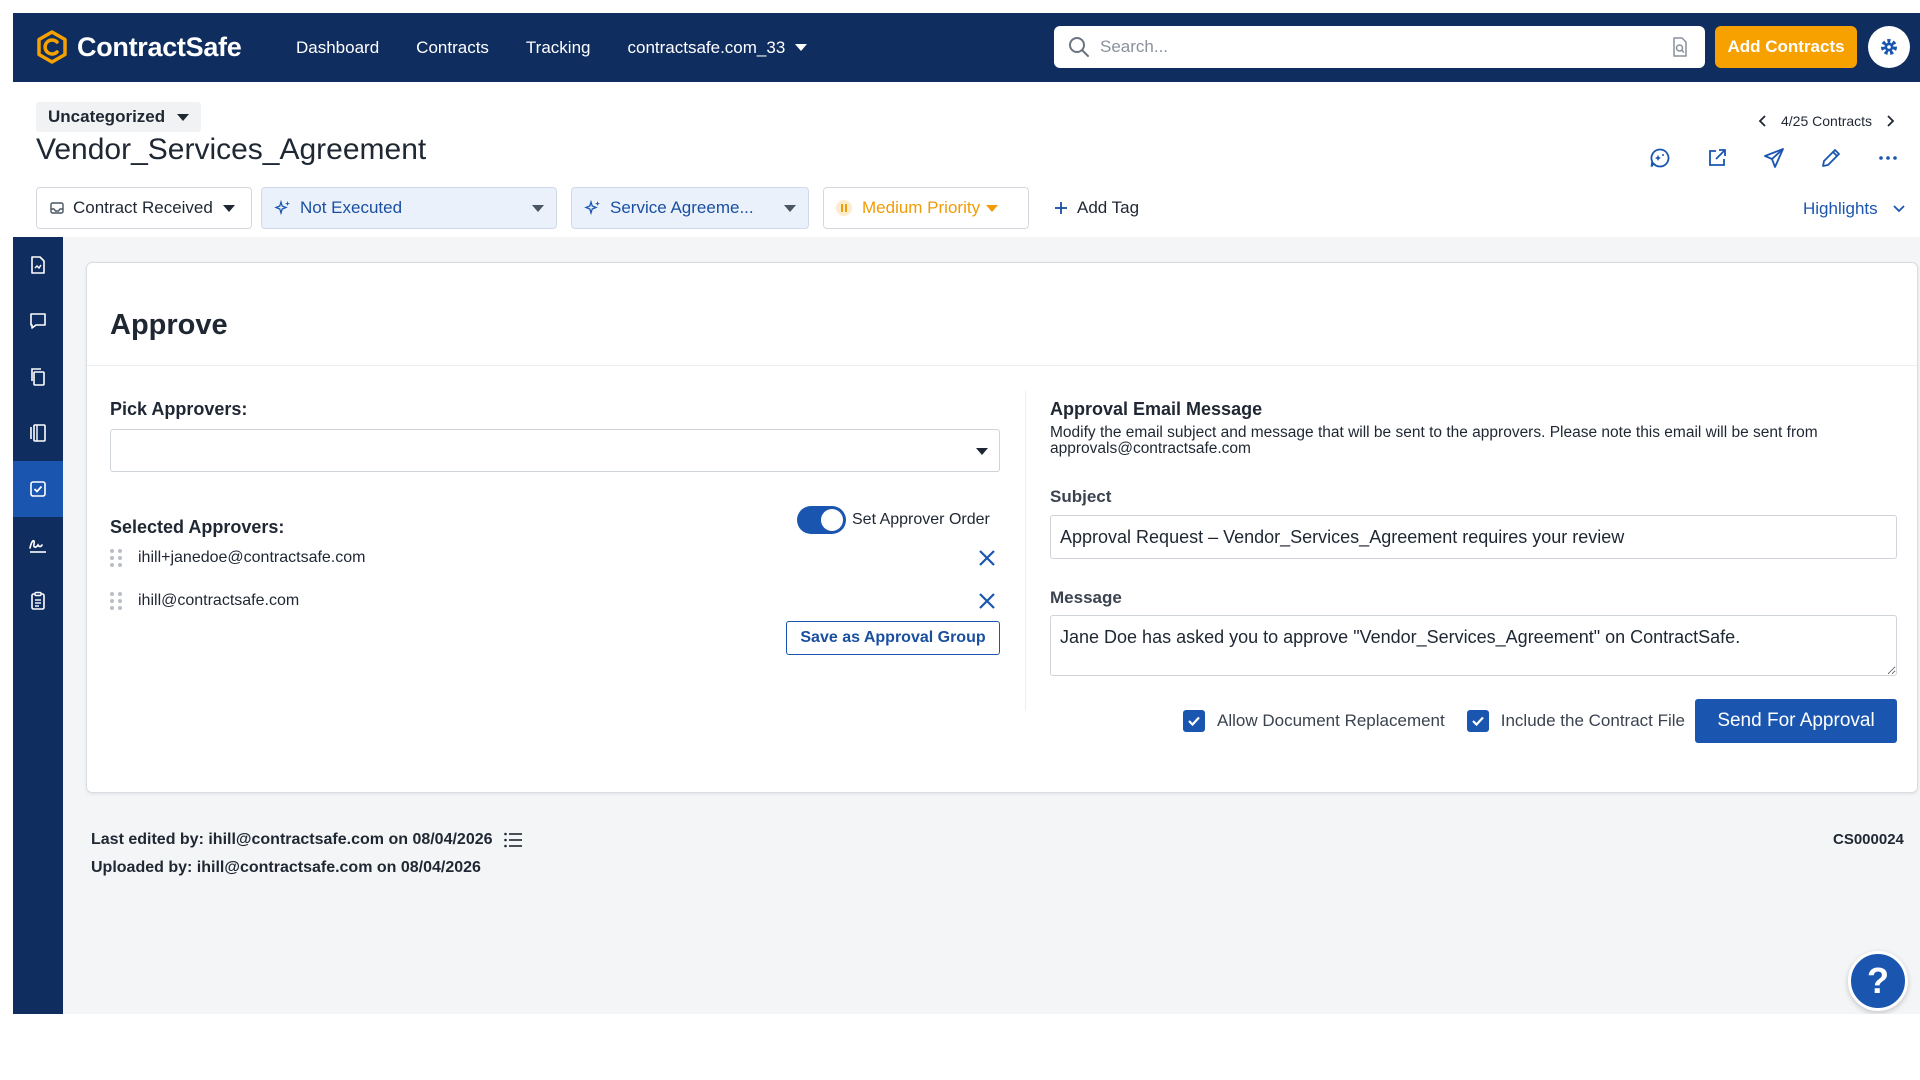  I want to click on plus-icon, so click(1061, 208).